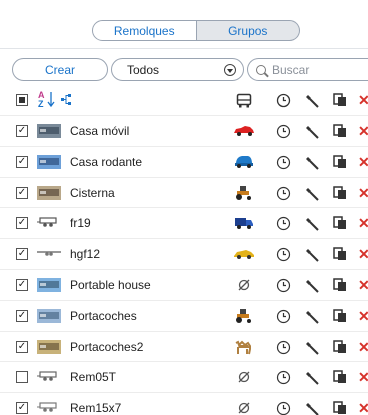 The image size is (368, 415). What do you see at coordinates (184, 376) in the screenshot?
I see `table-row: Rem05T ✕` at bounding box center [184, 376].